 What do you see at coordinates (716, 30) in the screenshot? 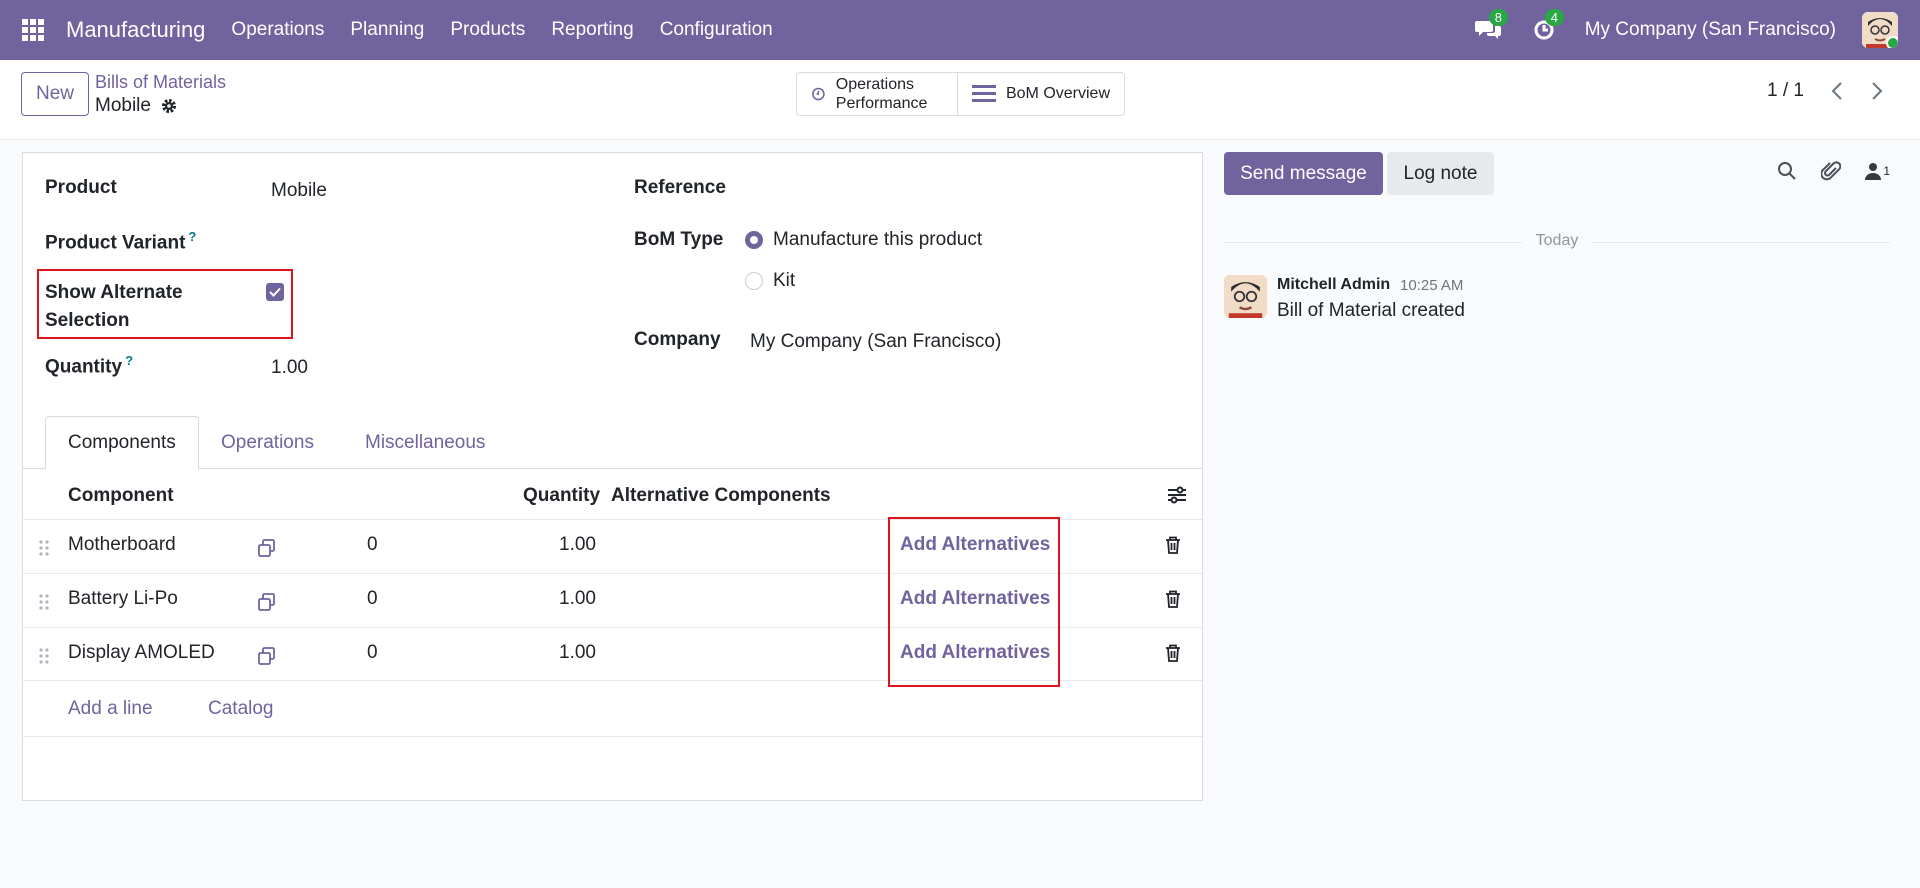
I see `menu-configuration: Configuration` at bounding box center [716, 30].